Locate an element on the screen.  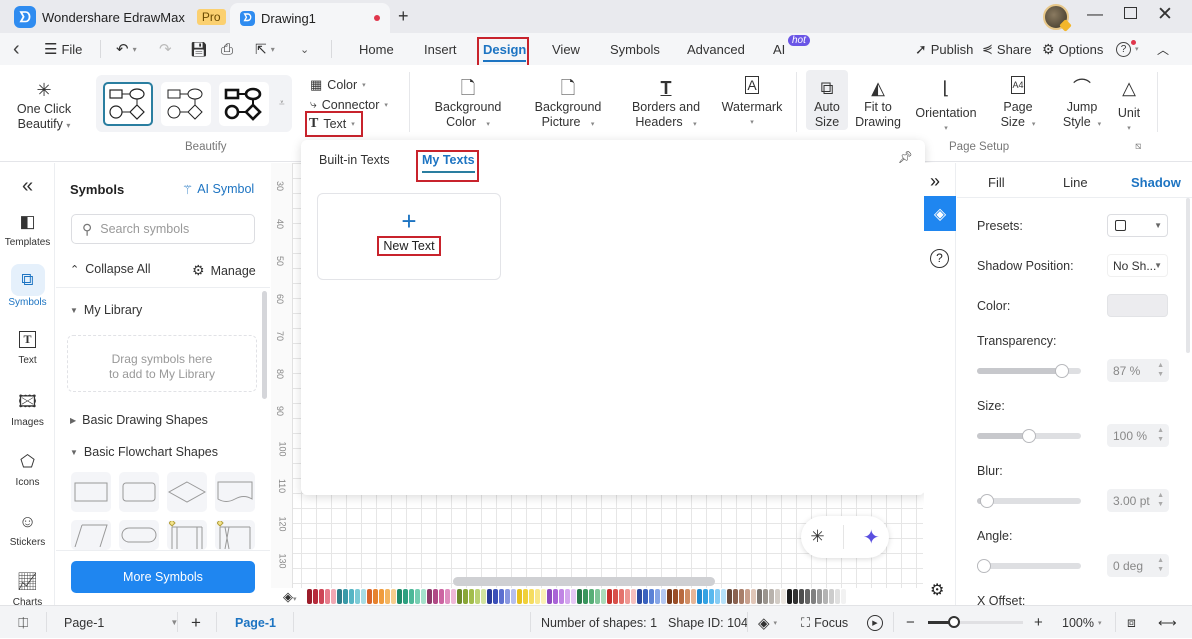
transparency-input: 87 % ▲ ▼ is located at coordinates (1138, 370).